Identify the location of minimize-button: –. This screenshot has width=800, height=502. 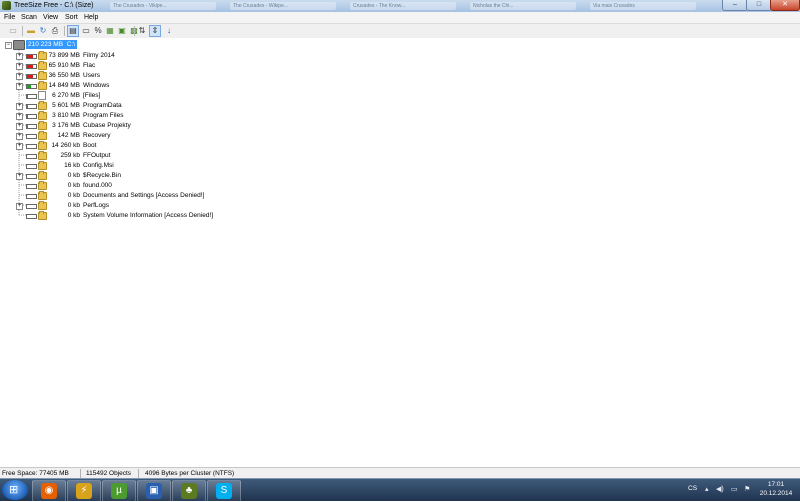
(735, 5).